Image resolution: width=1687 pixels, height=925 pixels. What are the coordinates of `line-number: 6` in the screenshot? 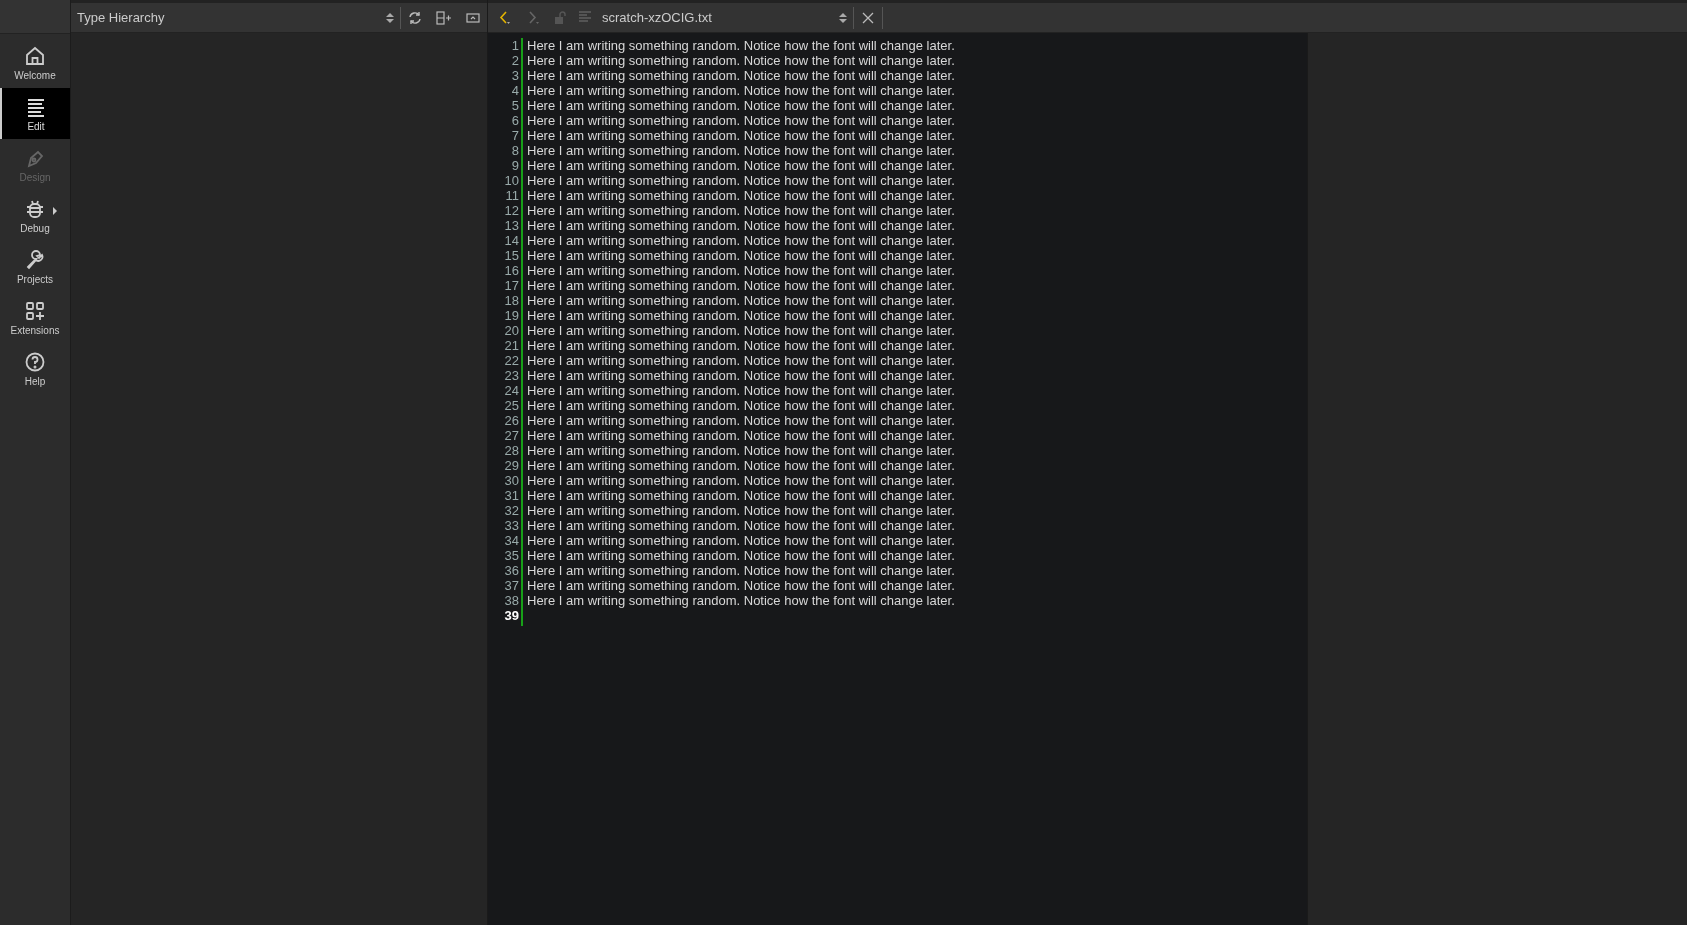 It's located at (515, 120).